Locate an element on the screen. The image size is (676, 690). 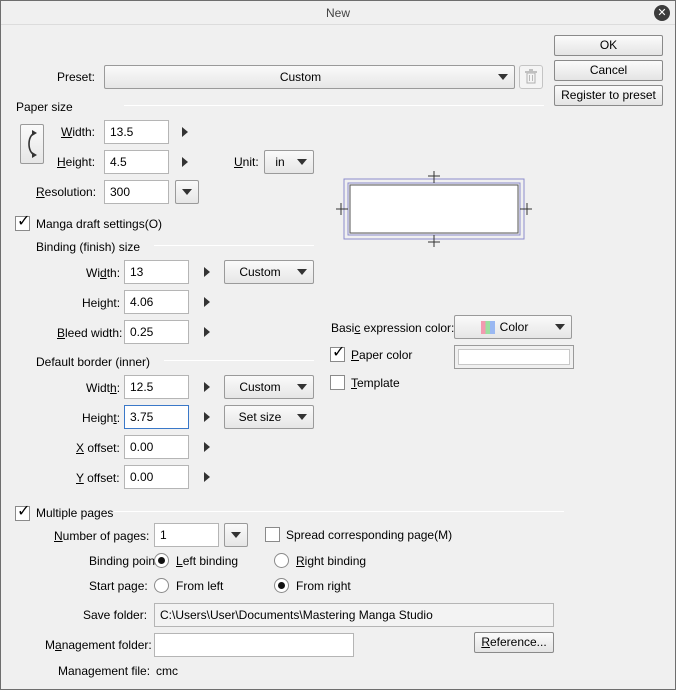
expression-color-dropdown: Color is located at coordinates (513, 327).